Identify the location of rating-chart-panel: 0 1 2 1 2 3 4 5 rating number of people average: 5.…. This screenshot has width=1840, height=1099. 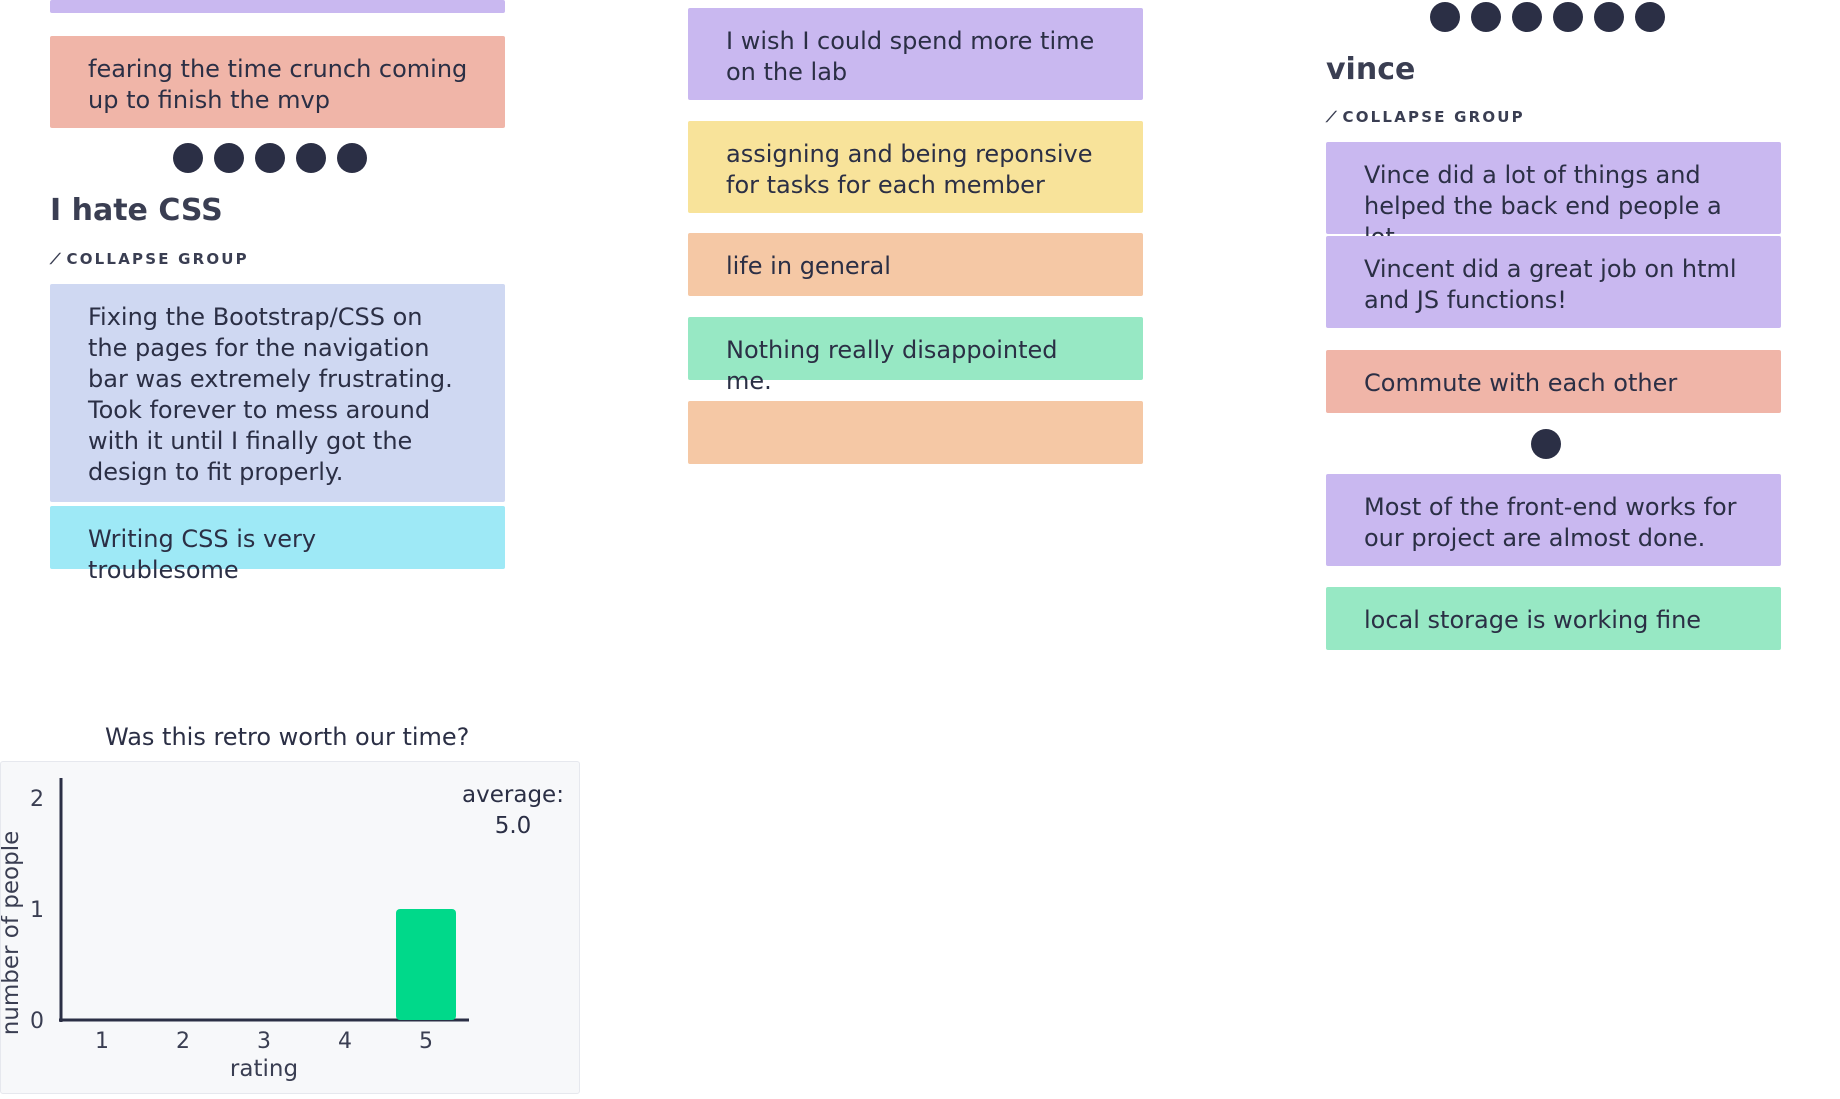
(290, 927).